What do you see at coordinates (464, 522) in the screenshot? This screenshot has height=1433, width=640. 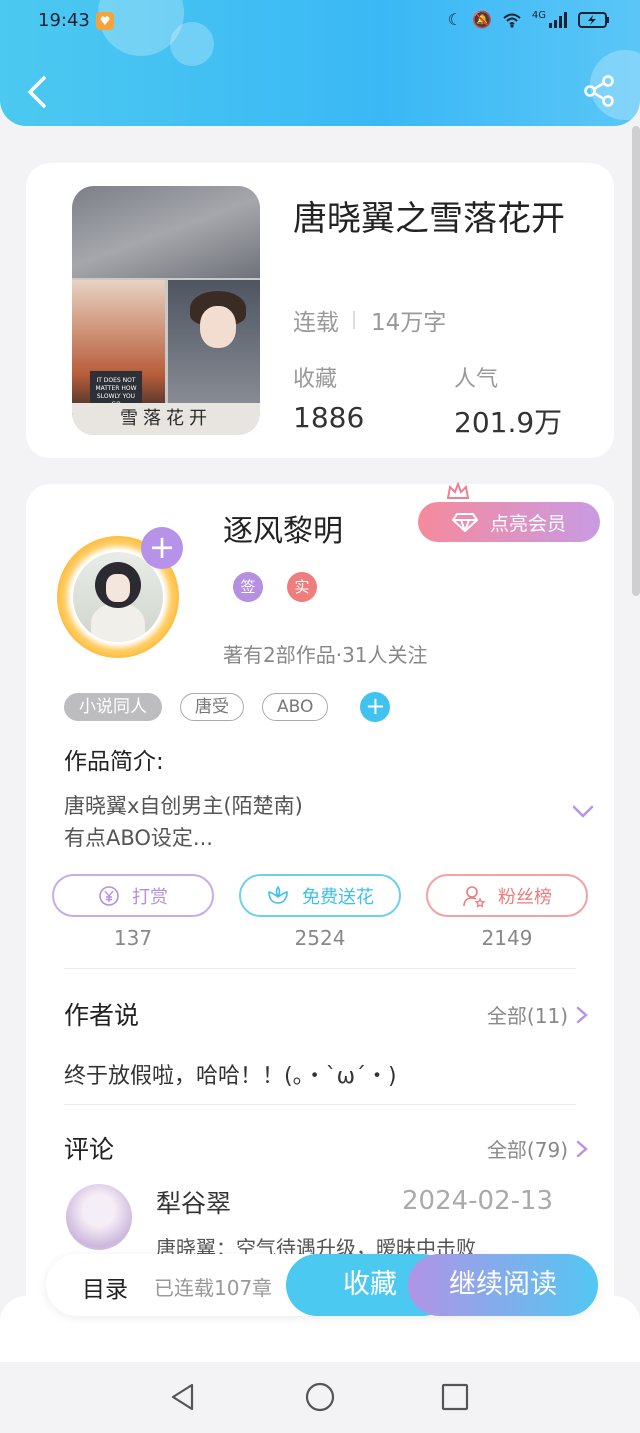 I see `diamond-icon` at bounding box center [464, 522].